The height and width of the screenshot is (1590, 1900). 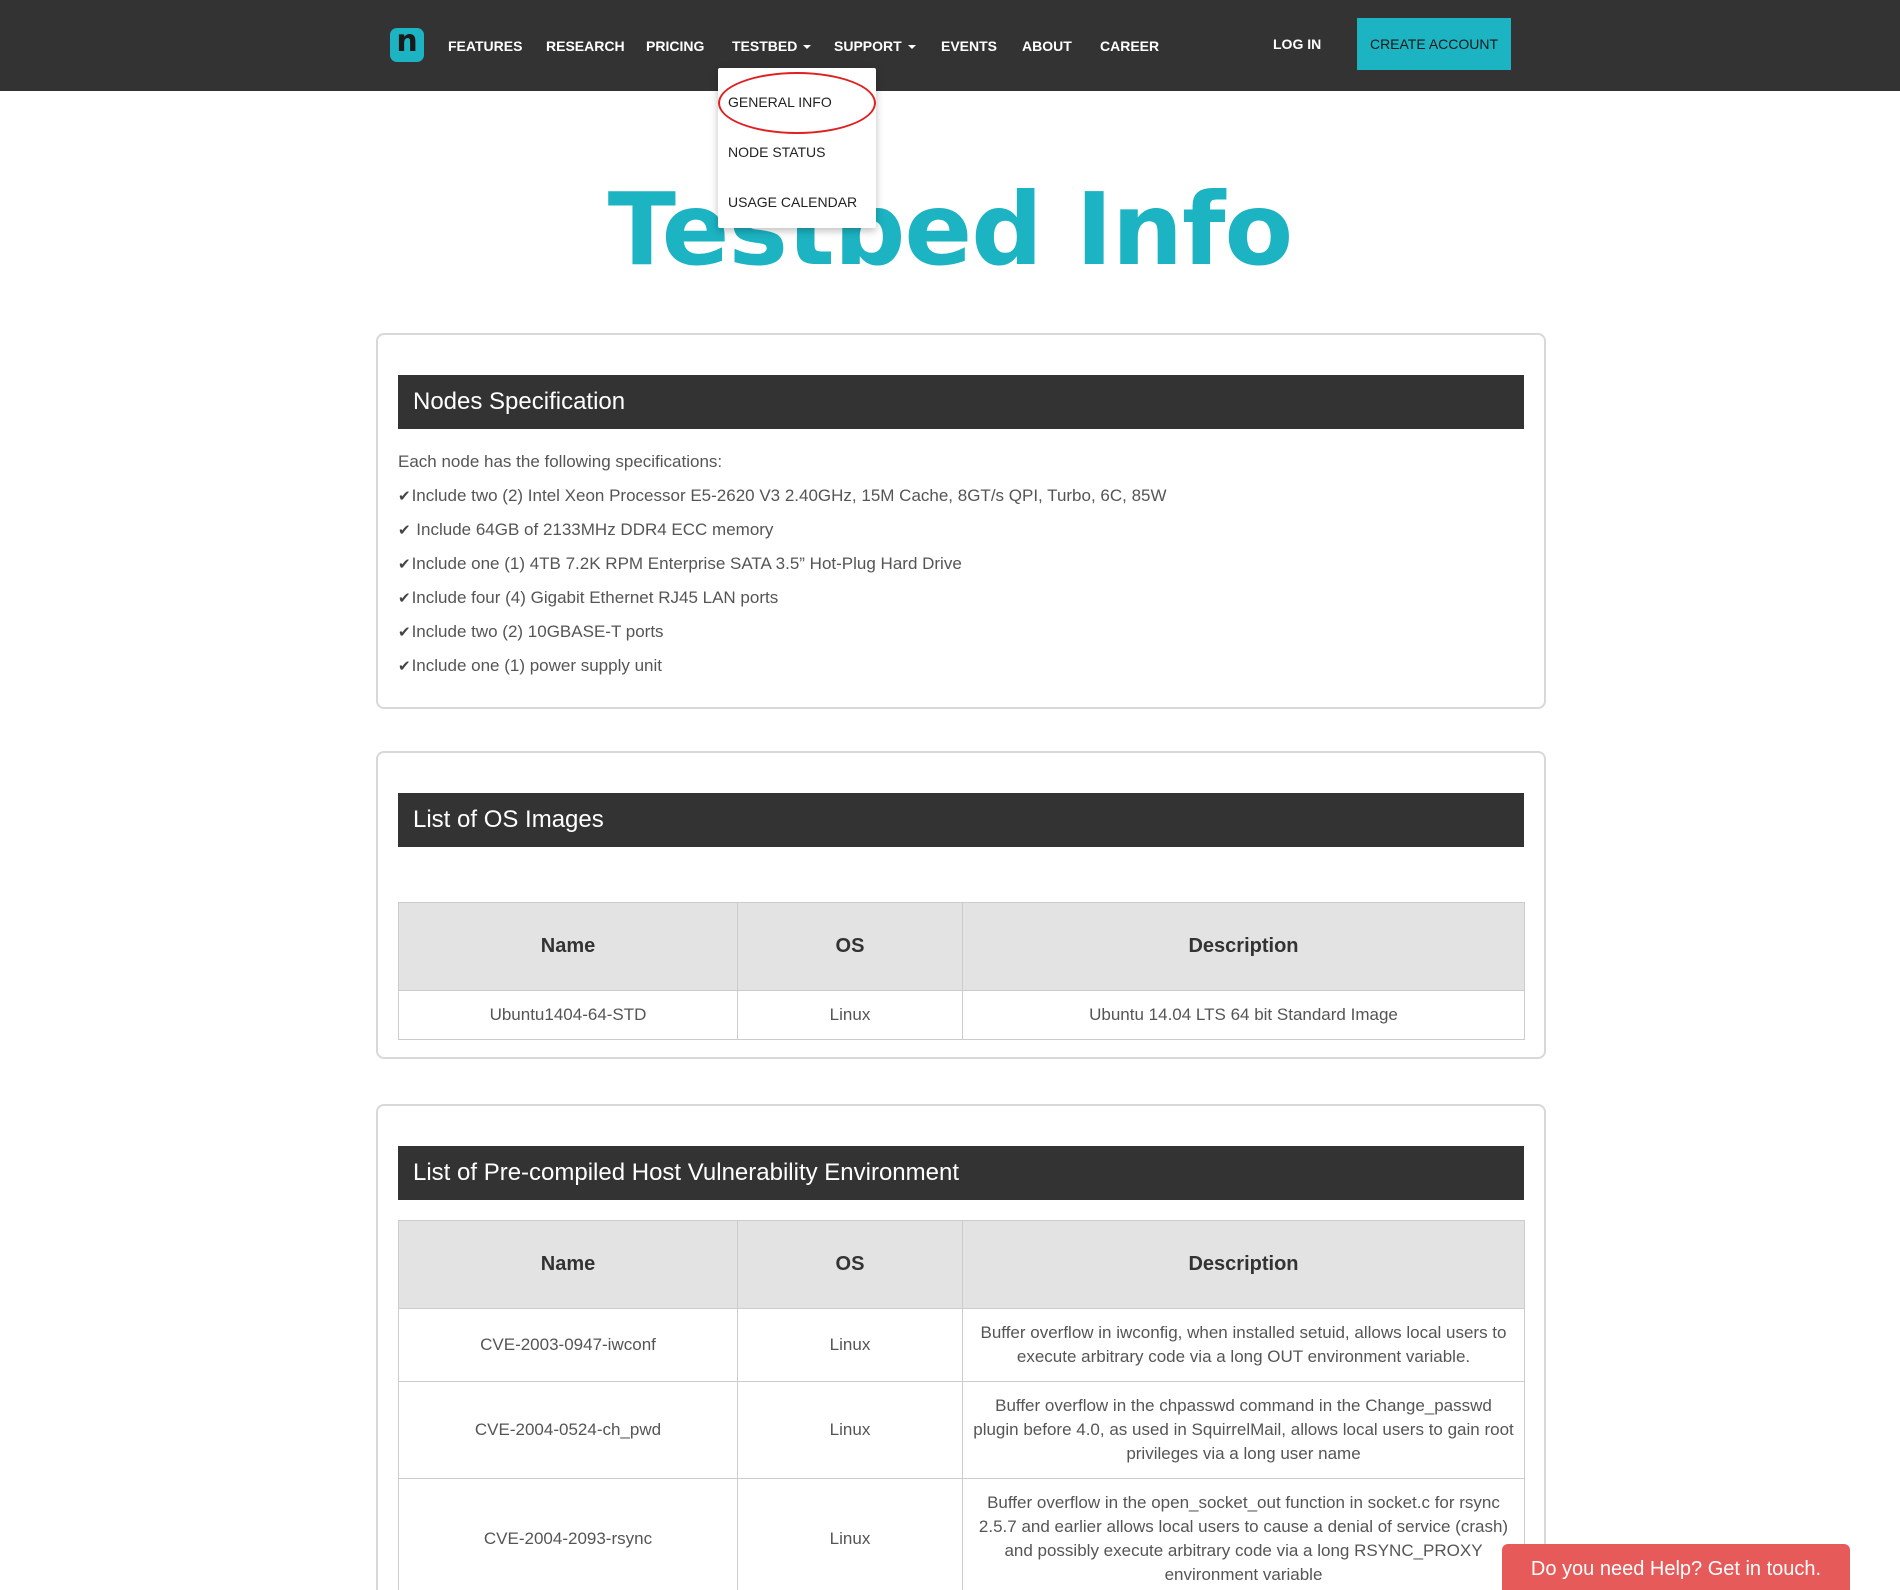 What do you see at coordinates (537, 665) in the screenshot?
I see `spec-text: Include one (1) power supply unit` at bounding box center [537, 665].